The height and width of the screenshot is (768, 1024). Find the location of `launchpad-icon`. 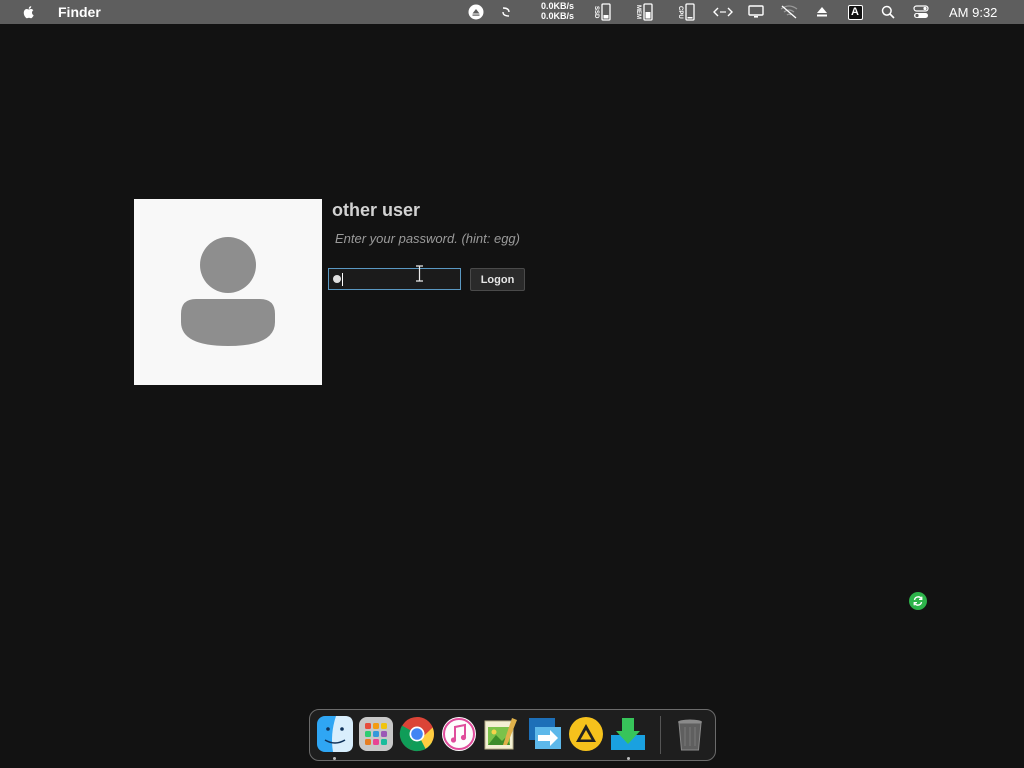

launchpad-icon is located at coordinates (376, 734).